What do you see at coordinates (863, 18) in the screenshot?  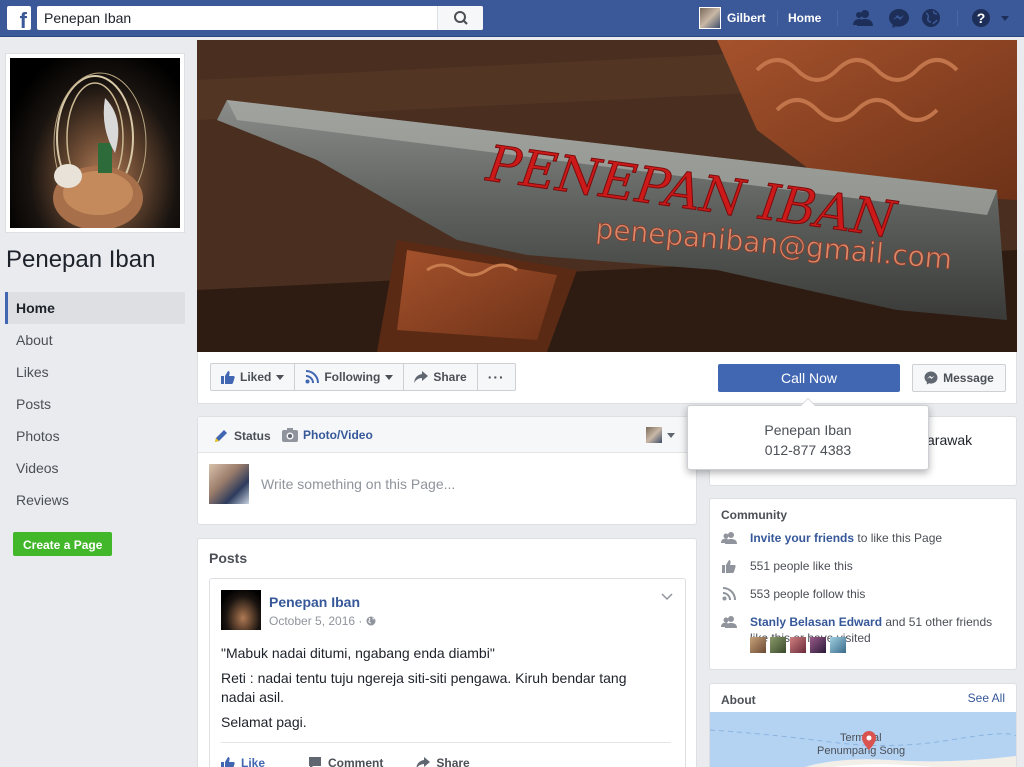 I see `friend-requests-icon` at bounding box center [863, 18].